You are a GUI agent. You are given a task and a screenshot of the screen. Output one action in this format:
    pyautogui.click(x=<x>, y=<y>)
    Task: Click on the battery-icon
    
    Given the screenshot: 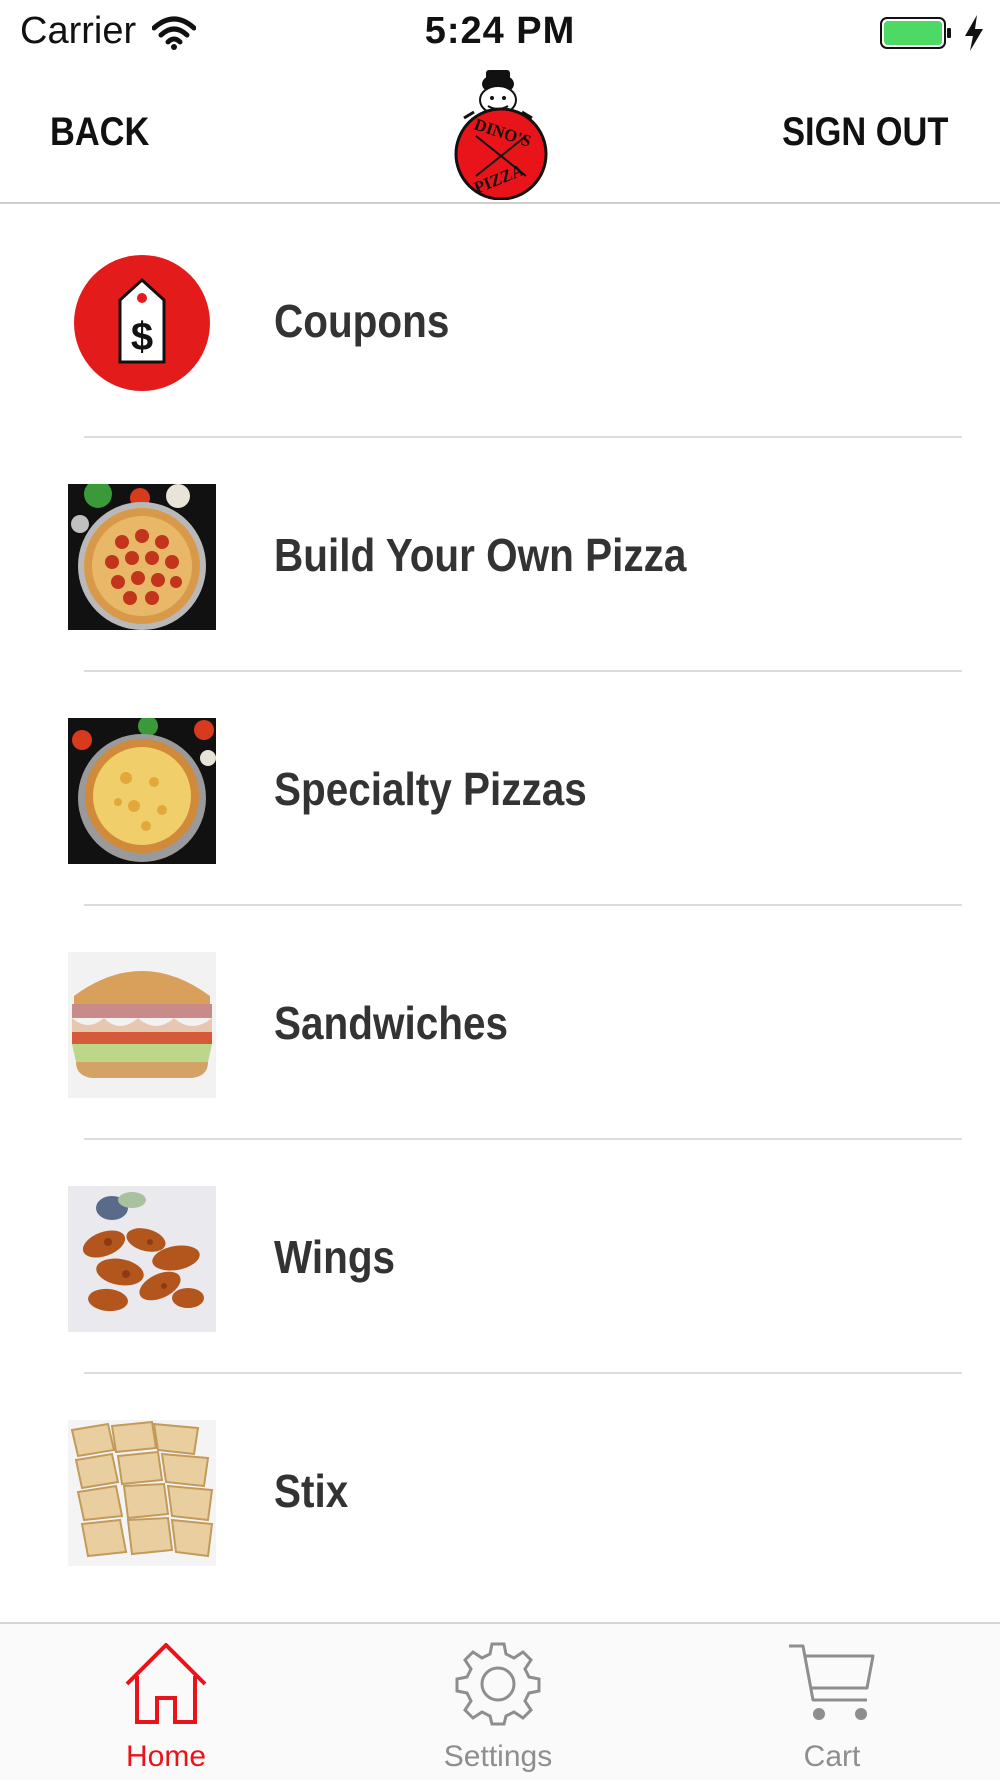 What is the action you would take?
    pyautogui.click(x=915, y=33)
    